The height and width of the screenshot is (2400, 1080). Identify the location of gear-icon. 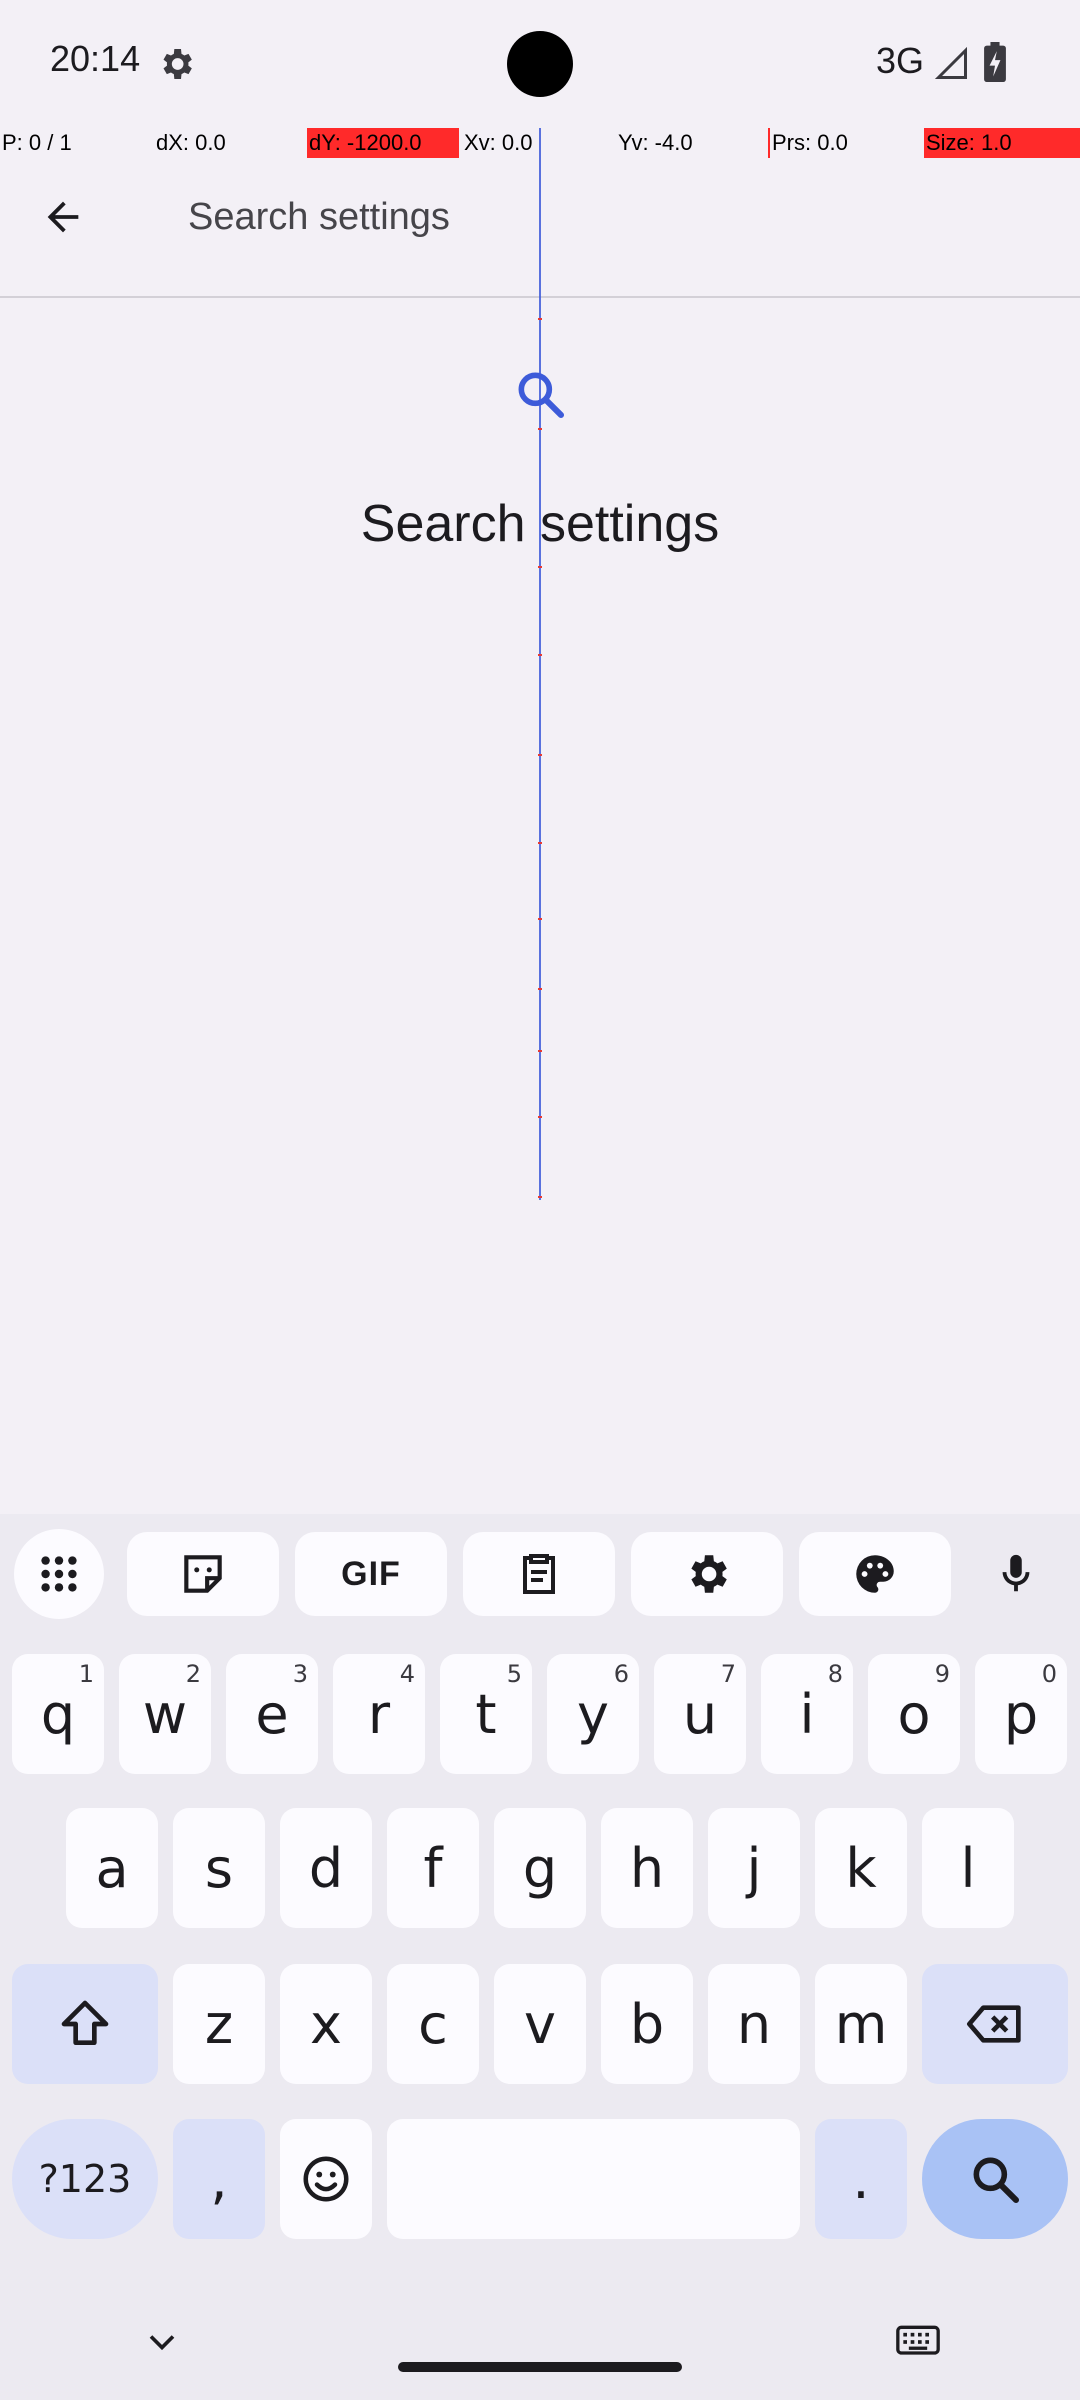
(709, 1574).